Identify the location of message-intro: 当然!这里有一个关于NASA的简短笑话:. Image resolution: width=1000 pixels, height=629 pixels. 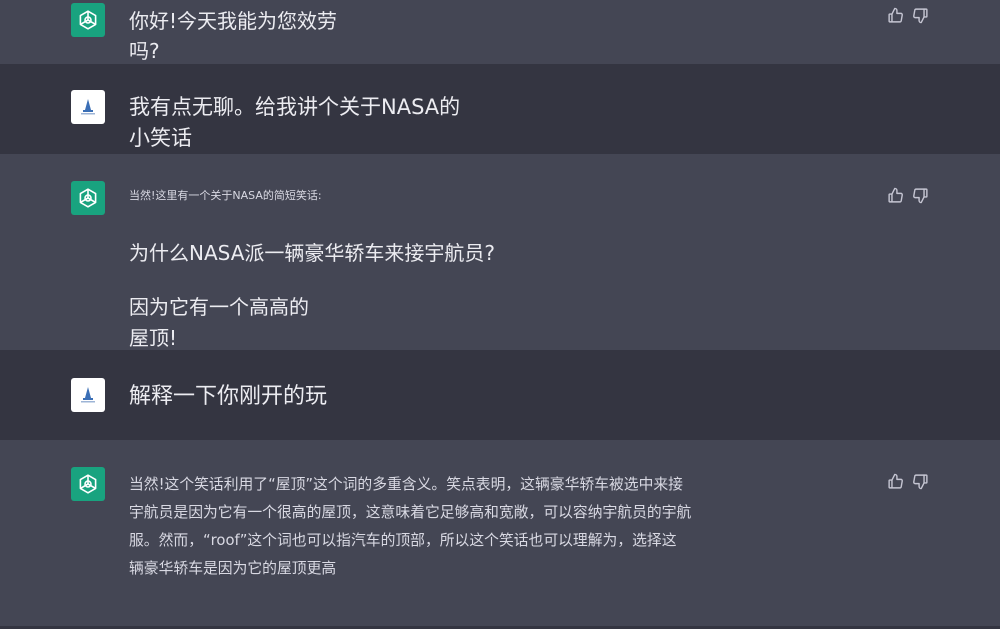
(225, 195).